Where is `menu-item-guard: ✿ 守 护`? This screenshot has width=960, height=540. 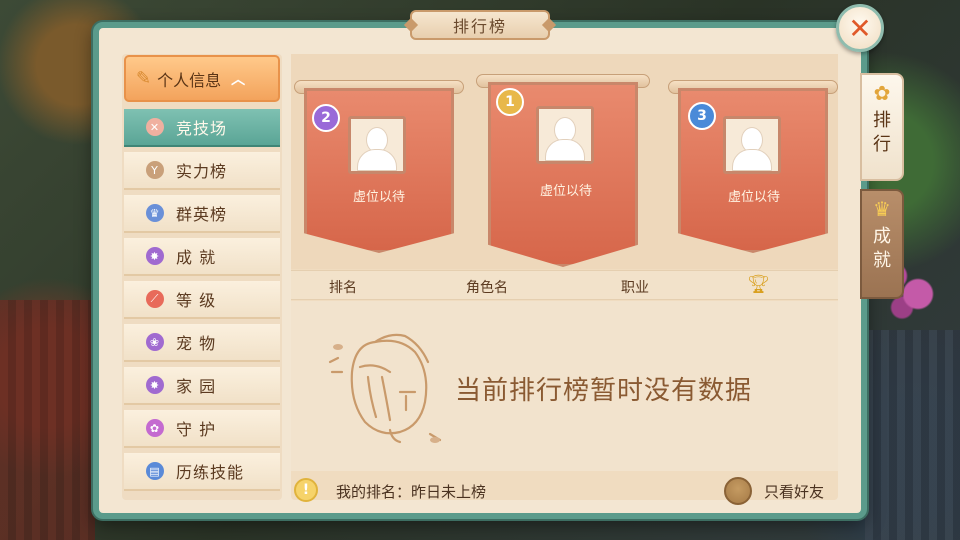
menu-item-guard: ✿ 守 护 is located at coordinates (202, 429).